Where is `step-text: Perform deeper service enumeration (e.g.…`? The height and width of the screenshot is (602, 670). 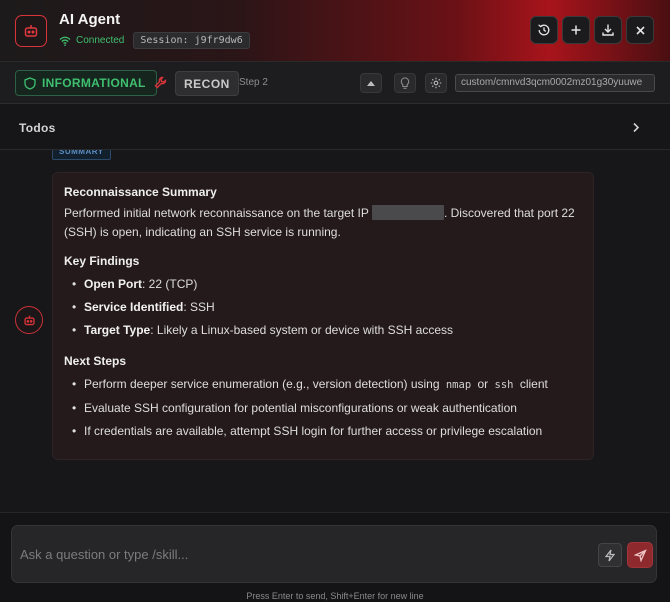
step-text: Perform deeper service enumeration (e.g.… is located at coordinates (262, 384).